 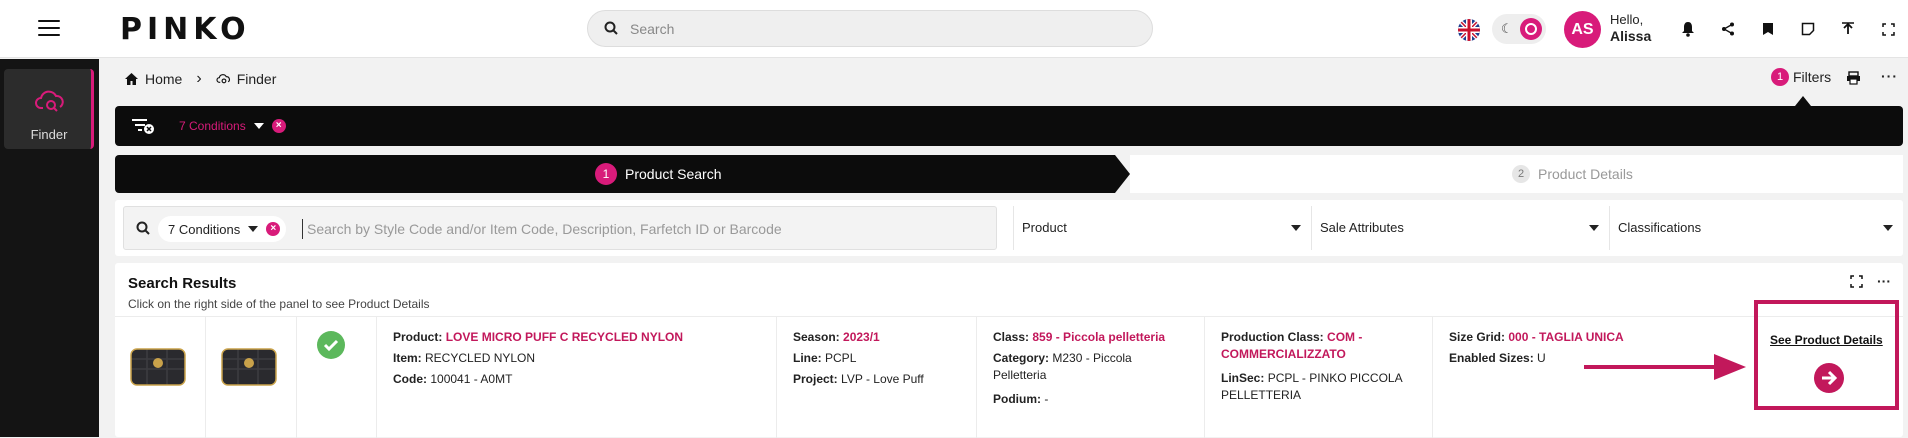 I want to click on user-name: Alissa, so click(x=1631, y=36).